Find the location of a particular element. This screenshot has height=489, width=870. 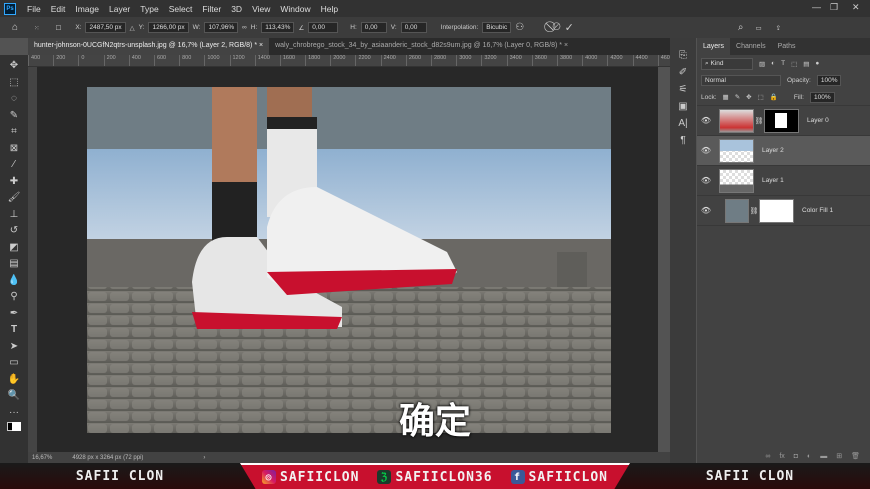

frame-tool-icon: ⊠ is located at coordinates (14, 149).